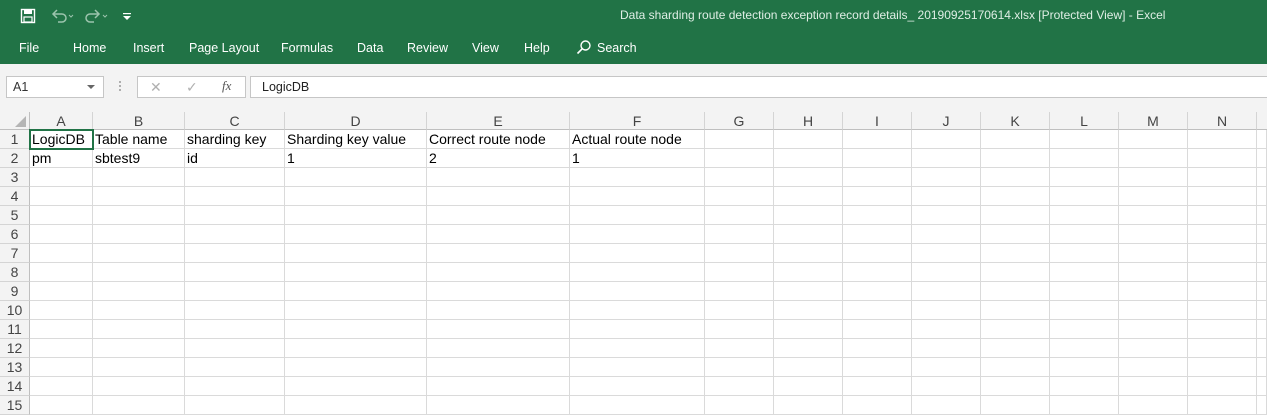 The image size is (1267, 415). I want to click on row-header-5: 5, so click(15, 215).